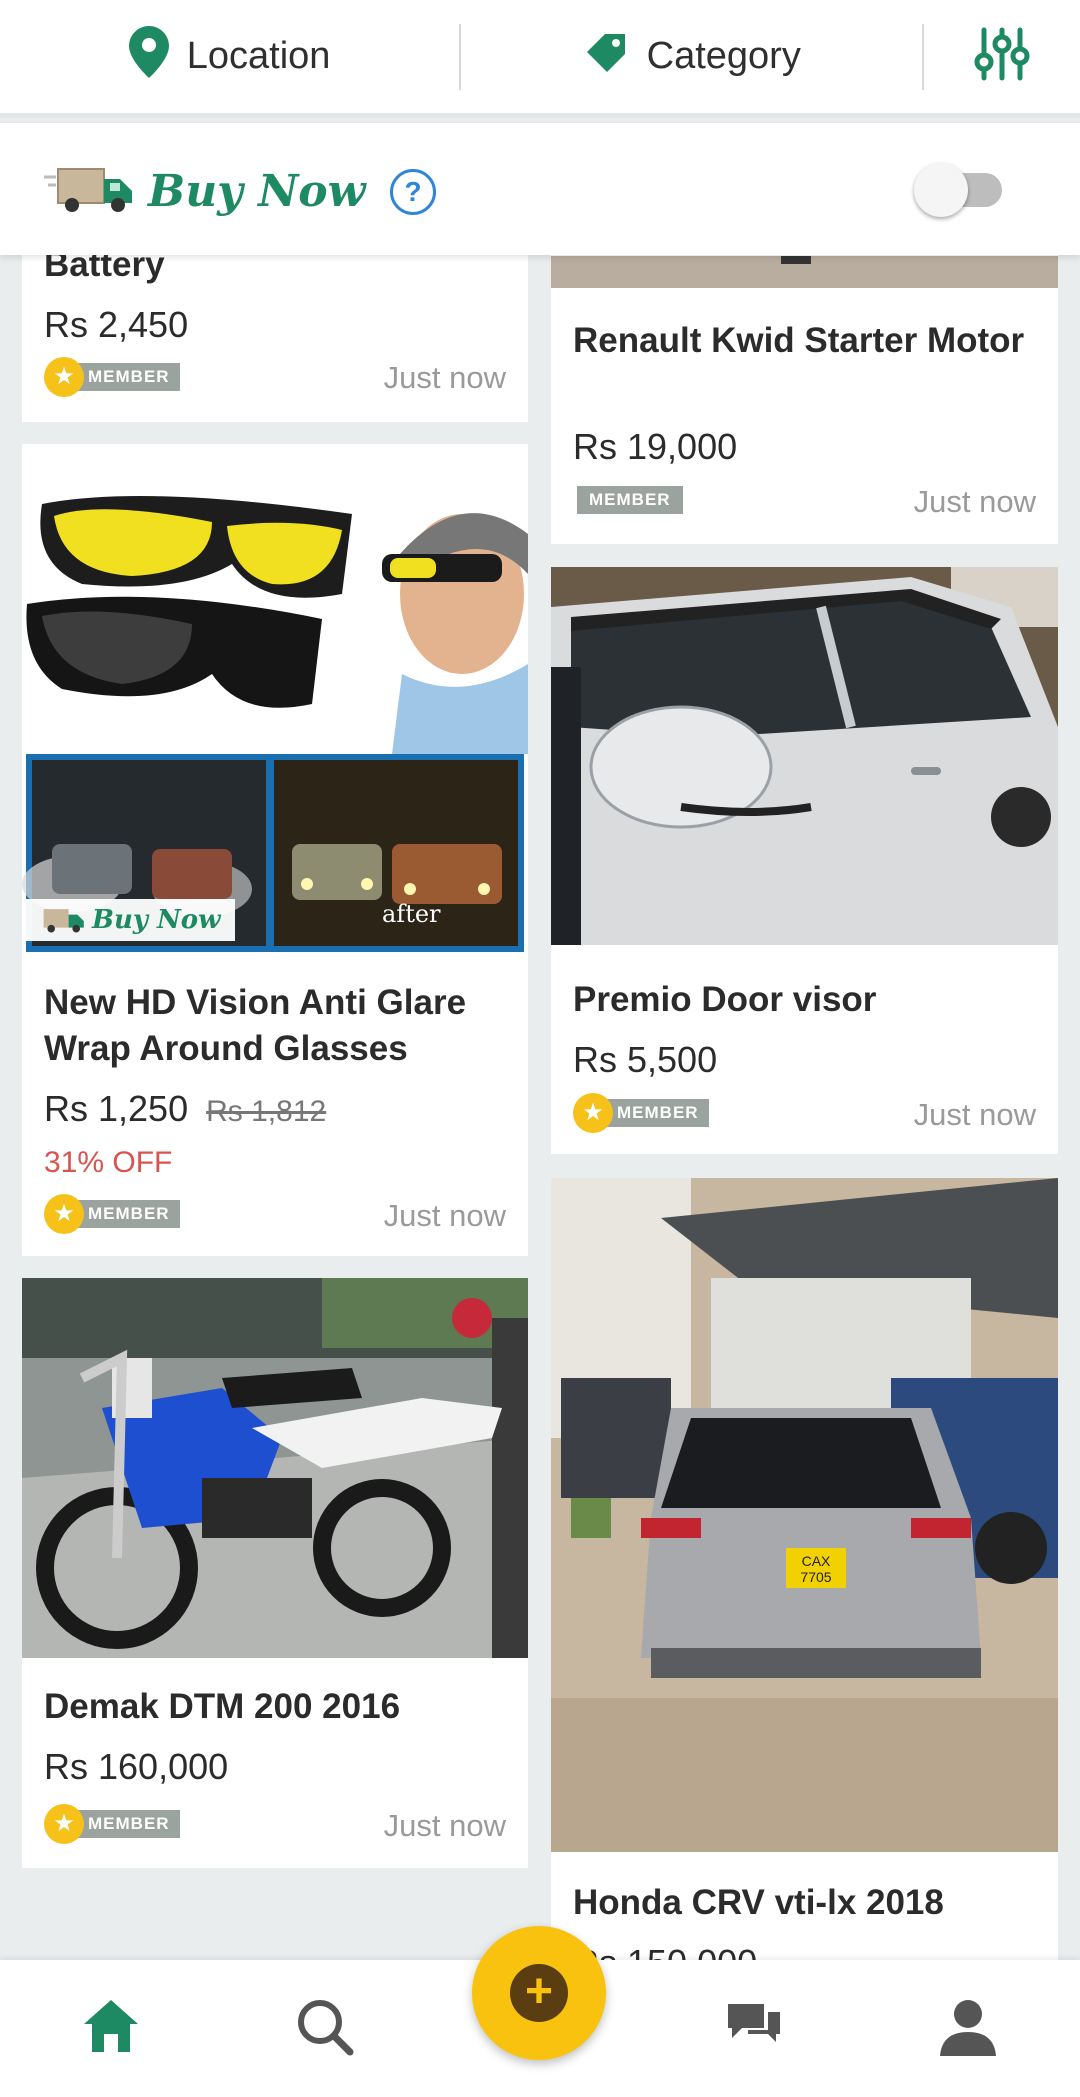  I want to click on post-ad-button: +, so click(539, 1993).